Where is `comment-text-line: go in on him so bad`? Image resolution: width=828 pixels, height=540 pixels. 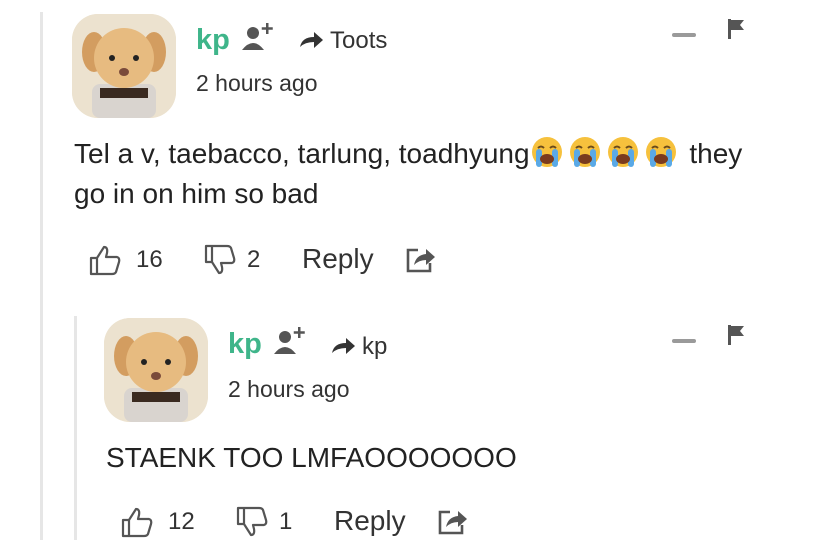
comment-text-line: go in on him so bad is located at coordinates (196, 193).